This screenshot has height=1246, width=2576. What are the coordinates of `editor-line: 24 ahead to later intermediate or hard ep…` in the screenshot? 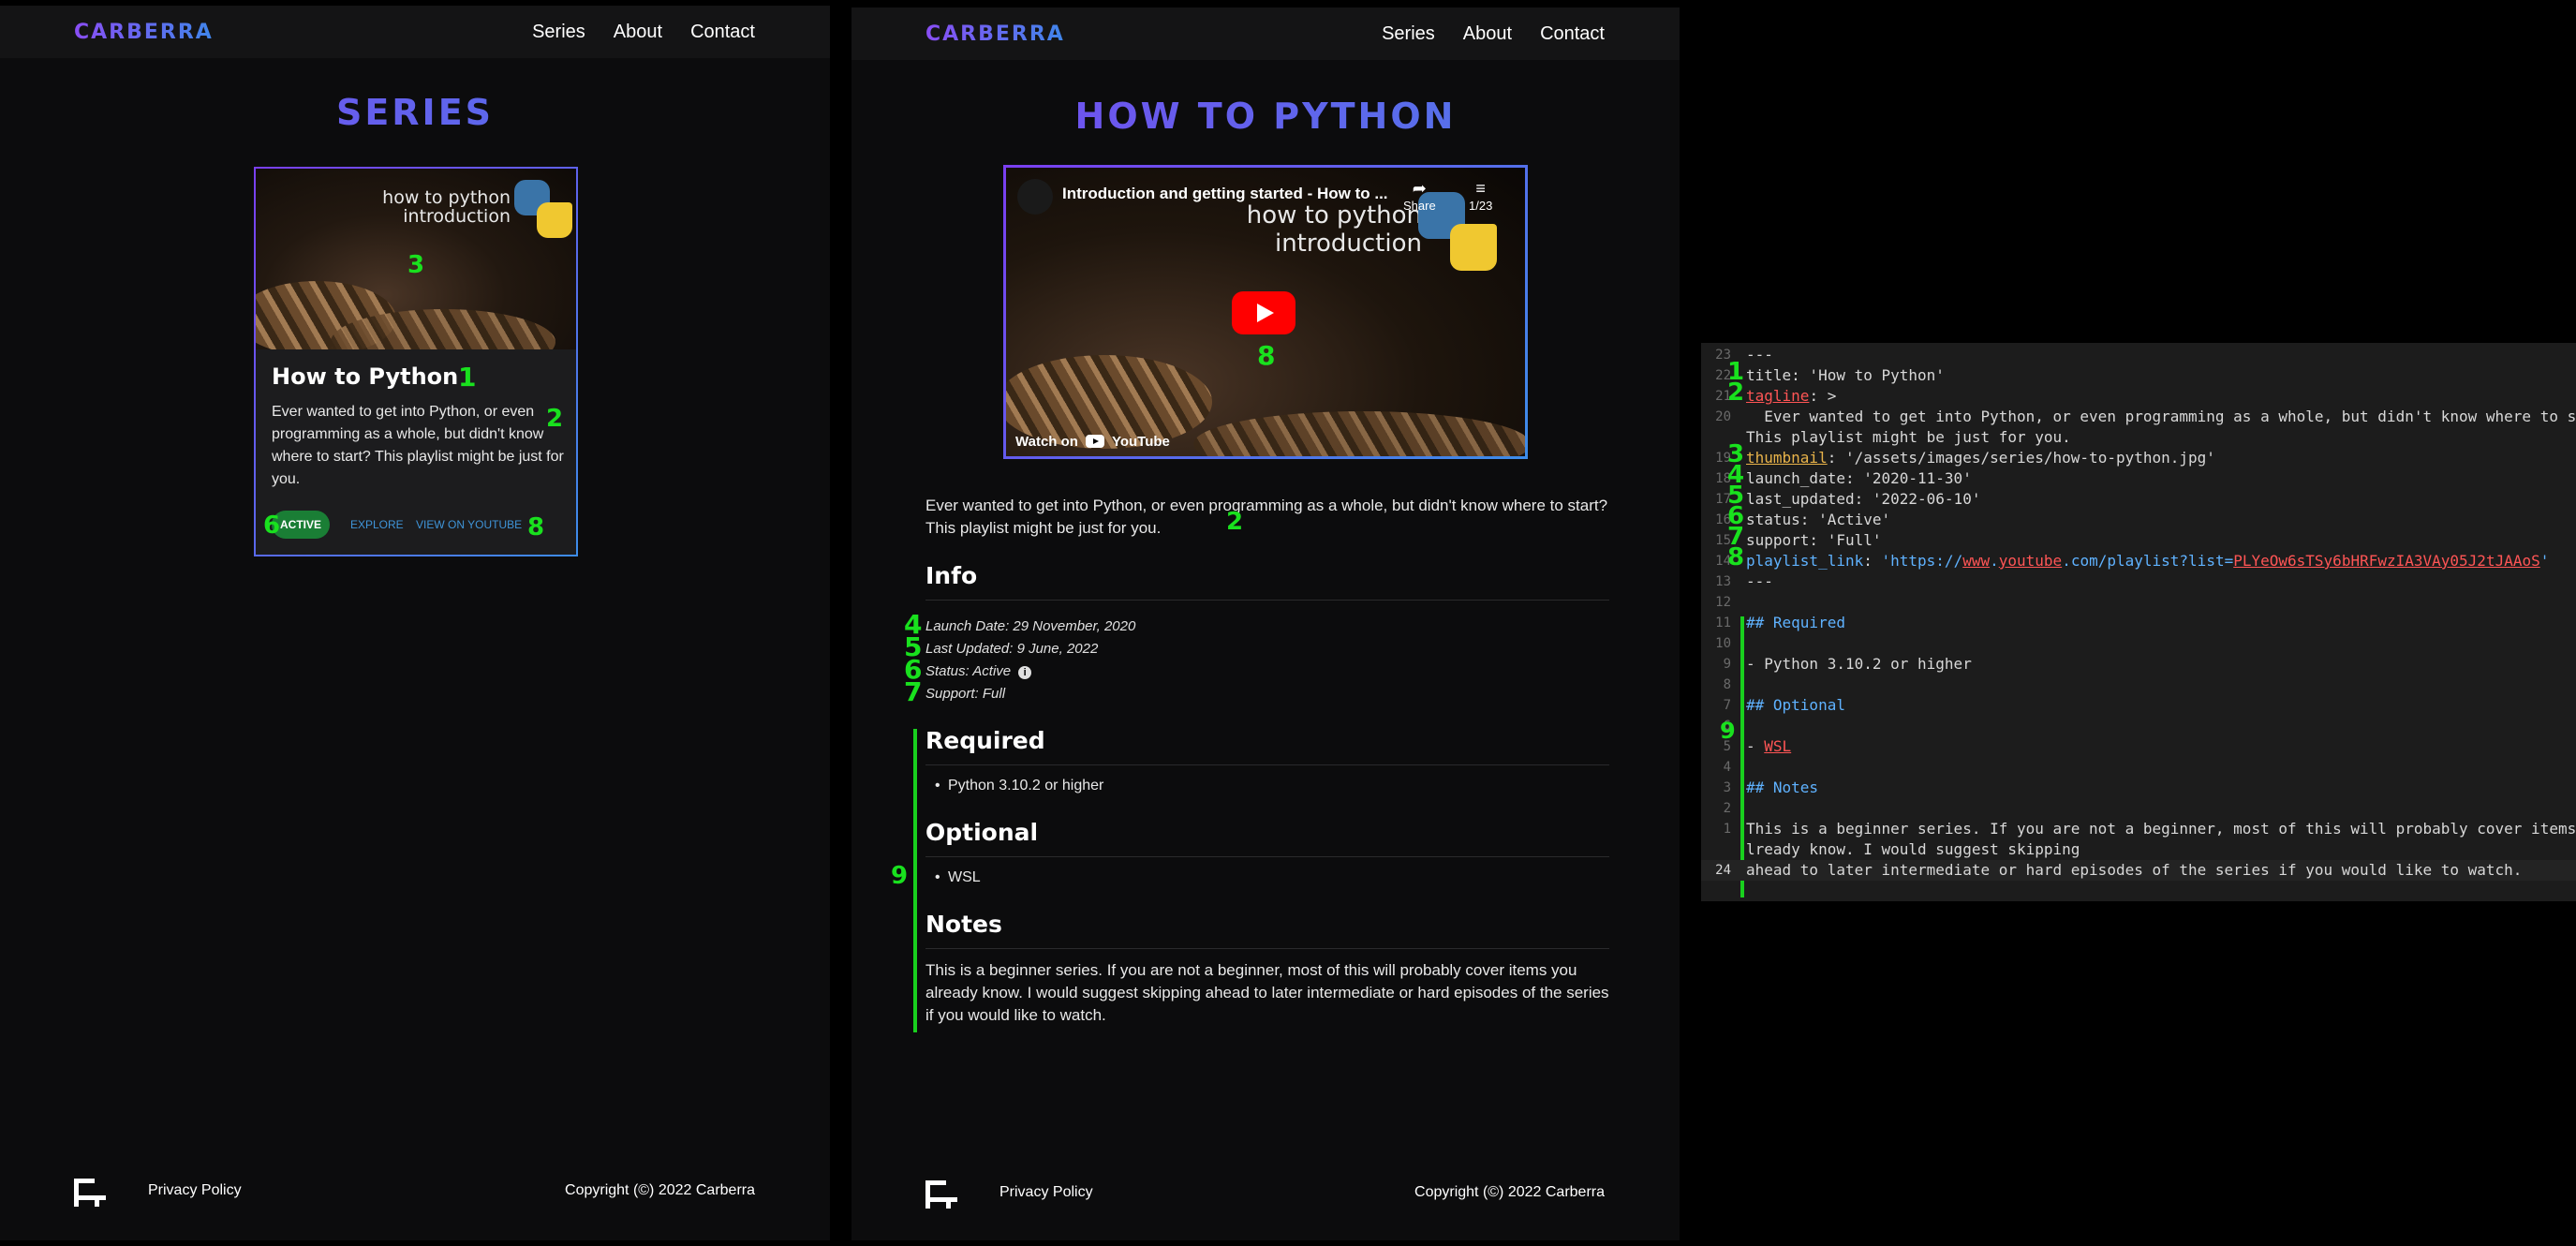 It's located at (2138, 870).